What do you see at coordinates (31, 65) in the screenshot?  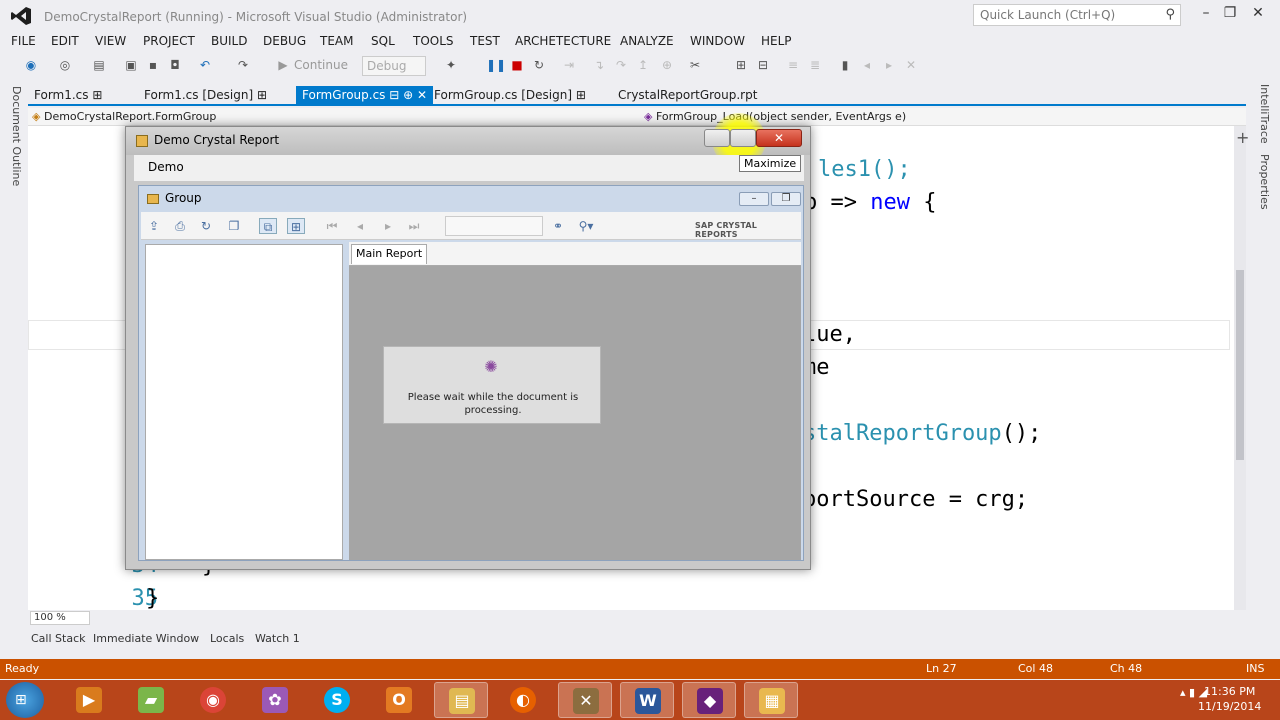 I see `back-icon: ◉` at bounding box center [31, 65].